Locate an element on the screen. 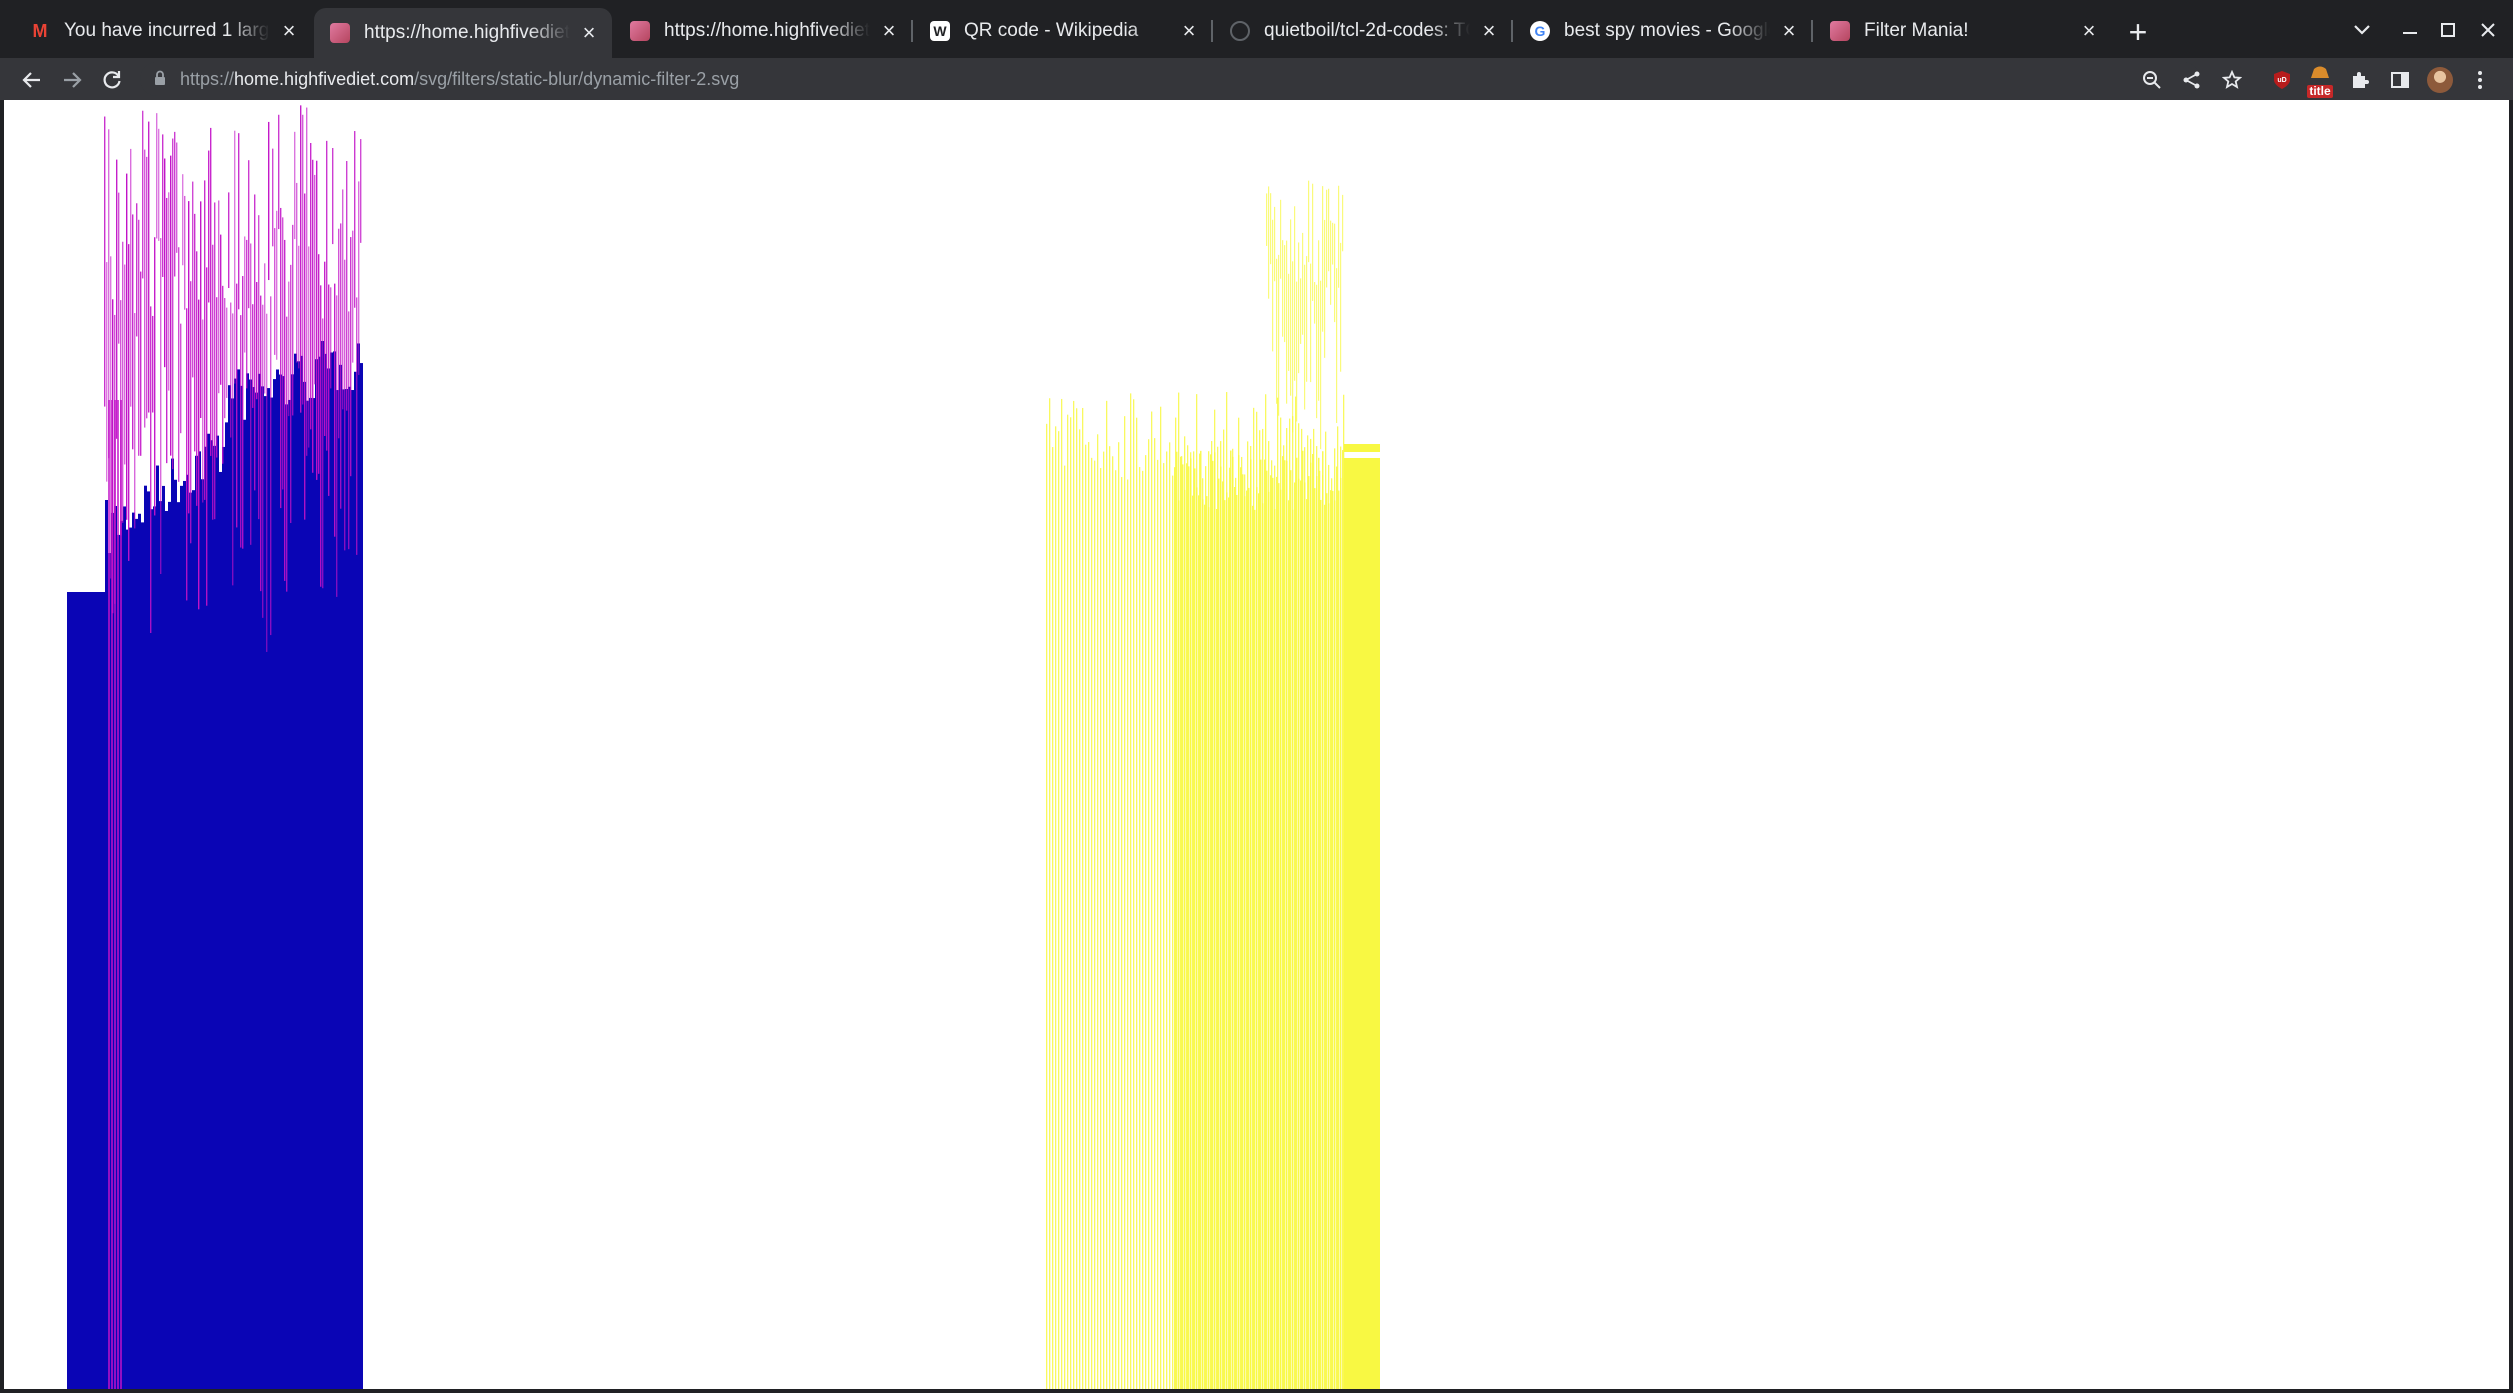  tab-title: quietboil/tcl-2d-codes: TCL is located at coordinates (1367, 30).